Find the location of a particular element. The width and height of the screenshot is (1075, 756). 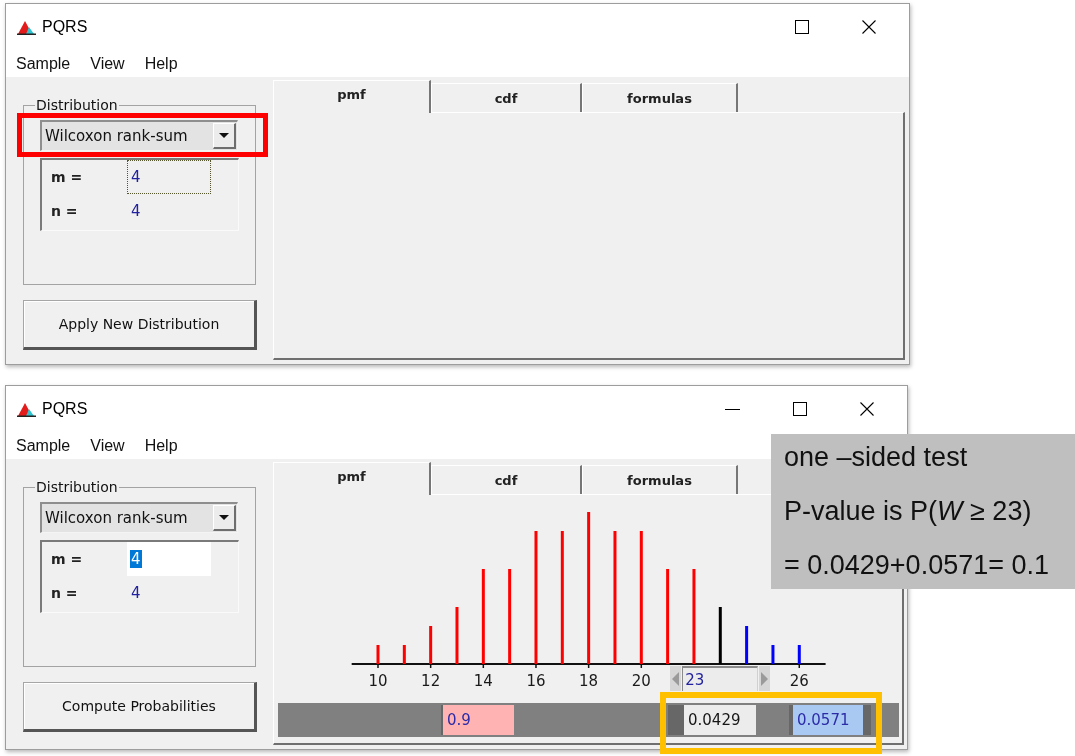

axis-tick-label: 12 is located at coordinates (431, 681).